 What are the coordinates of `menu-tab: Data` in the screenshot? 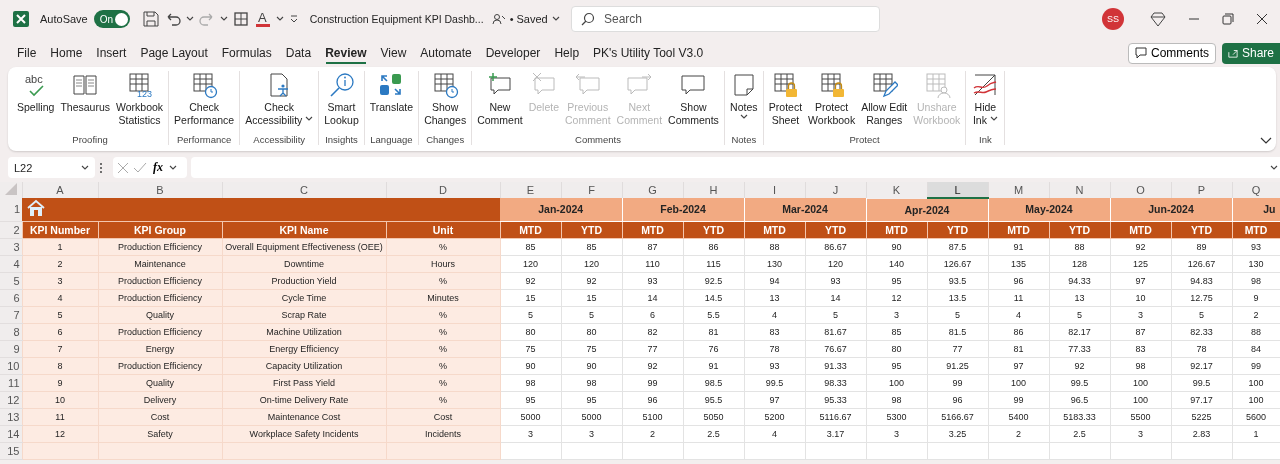 It's located at (298, 53).